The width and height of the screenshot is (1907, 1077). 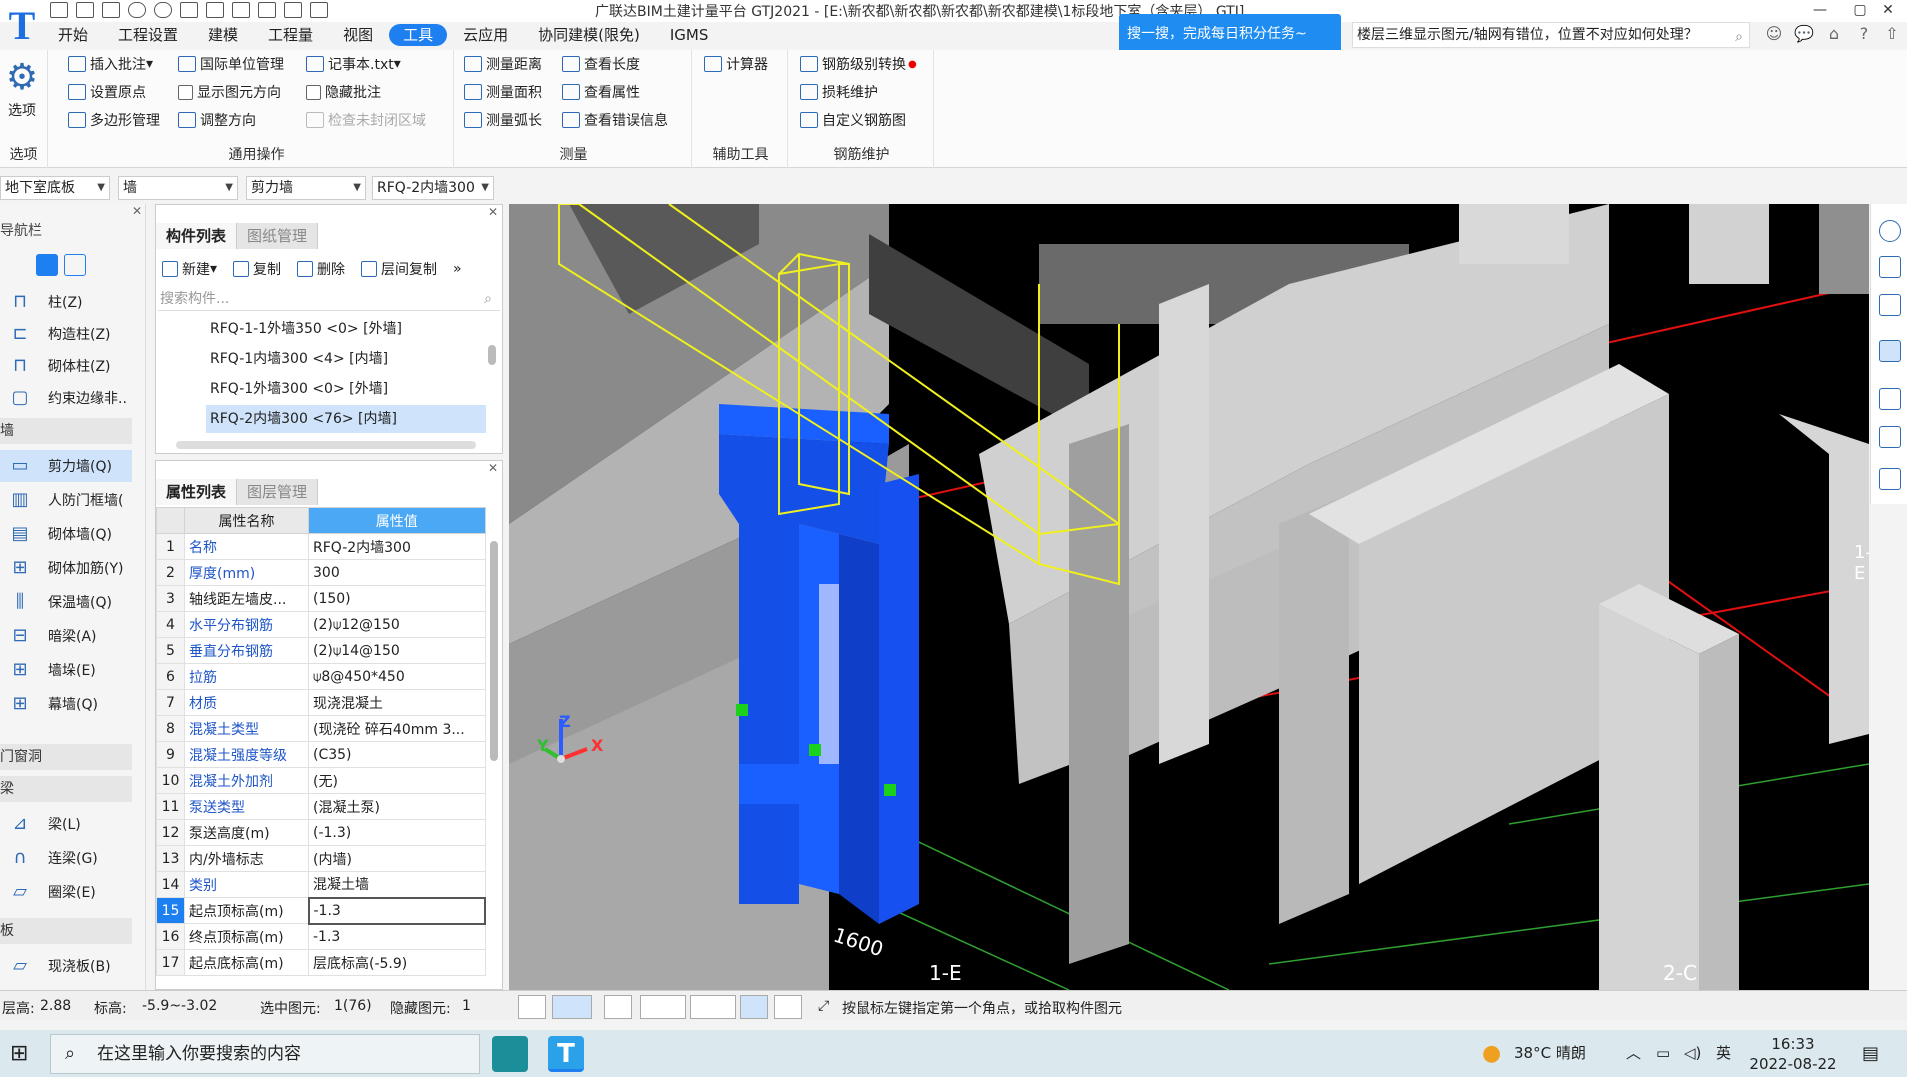 I want to click on app-icon-gtj: T, so click(x=566, y=1054).